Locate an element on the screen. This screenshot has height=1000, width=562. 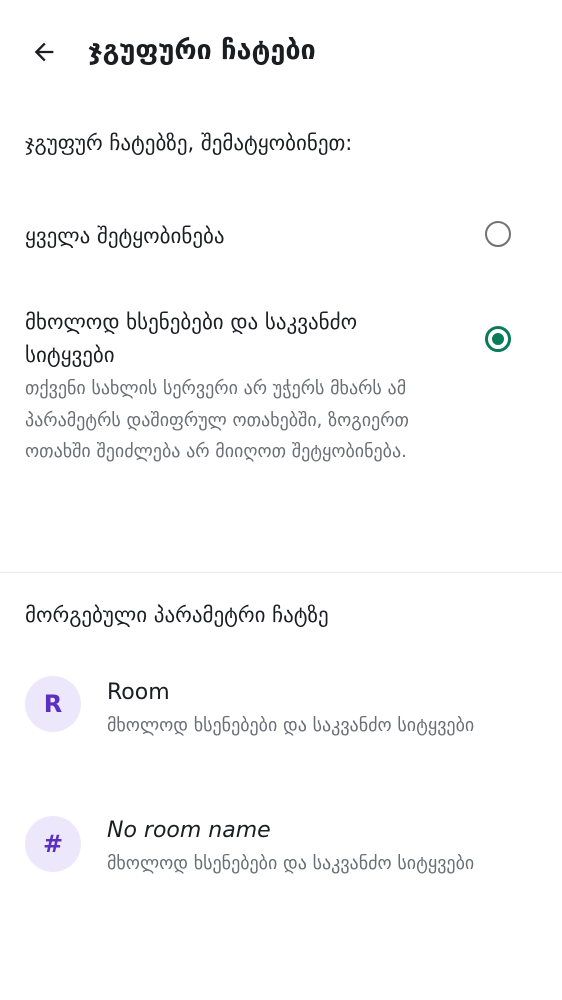
radio-mentions-keywords is located at coordinates (498, 339).